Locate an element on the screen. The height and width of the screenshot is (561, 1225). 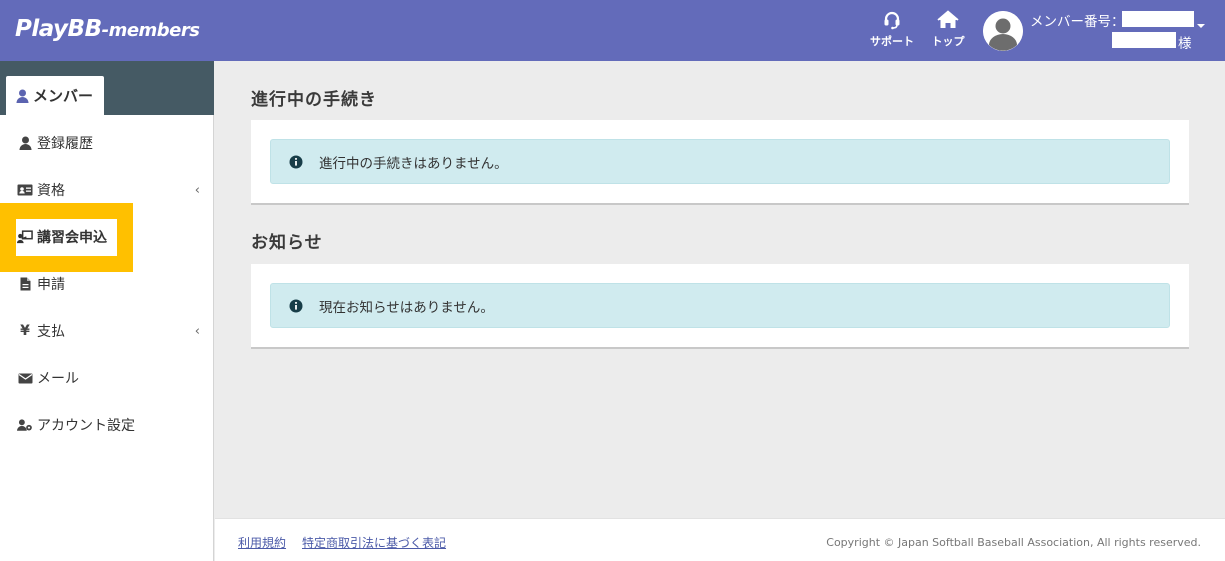
sidebar-item-payment: ¥ 支払 ‹ is located at coordinates (107, 331).